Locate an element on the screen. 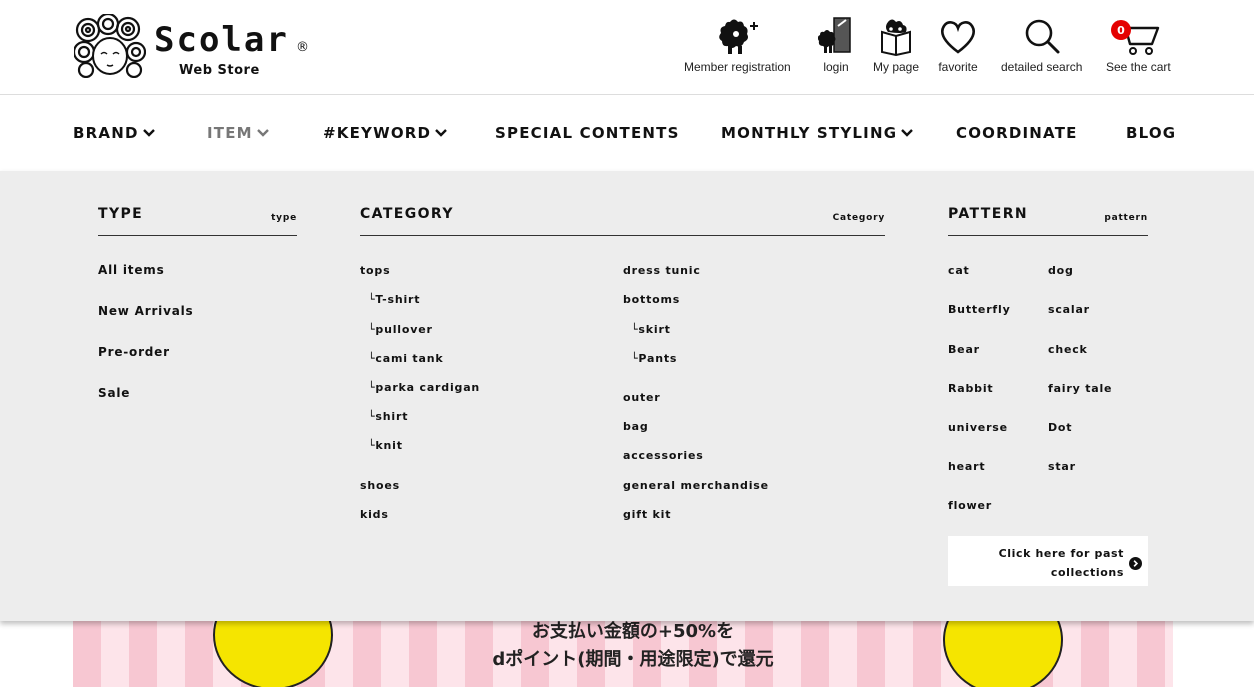 This screenshot has height=687, width=1254. util-label: My page is located at coordinates (896, 67).